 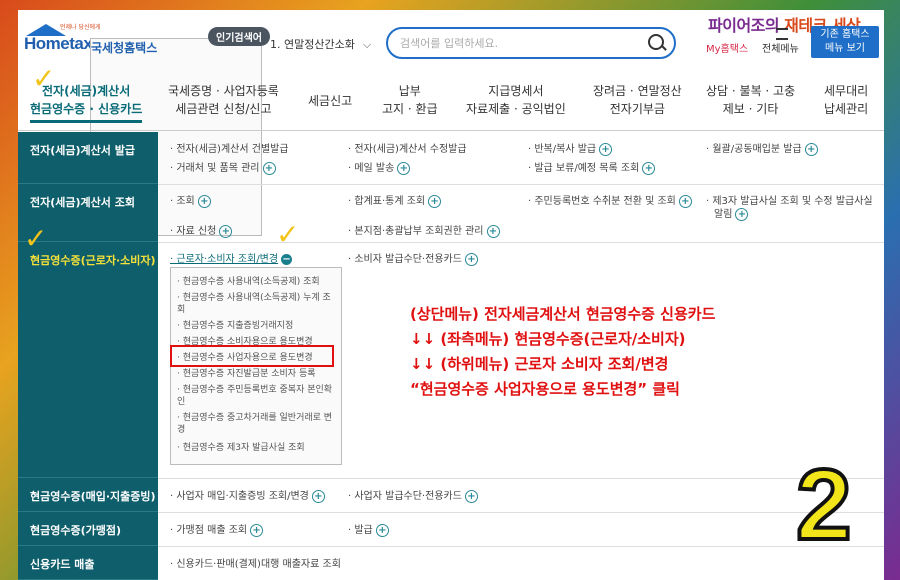 What do you see at coordinates (88, 360) in the screenshot?
I see `left-menu-cash-receipt-consumer: 현금영수증(근로자·소비자)` at bounding box center [88, 360].